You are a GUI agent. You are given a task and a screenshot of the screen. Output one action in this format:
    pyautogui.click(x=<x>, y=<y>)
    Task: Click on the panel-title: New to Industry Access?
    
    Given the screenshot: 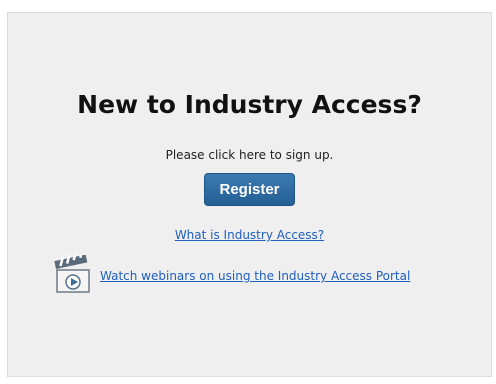 What is the action you would take?
    pyautogui.click(x=249, y=104)
    